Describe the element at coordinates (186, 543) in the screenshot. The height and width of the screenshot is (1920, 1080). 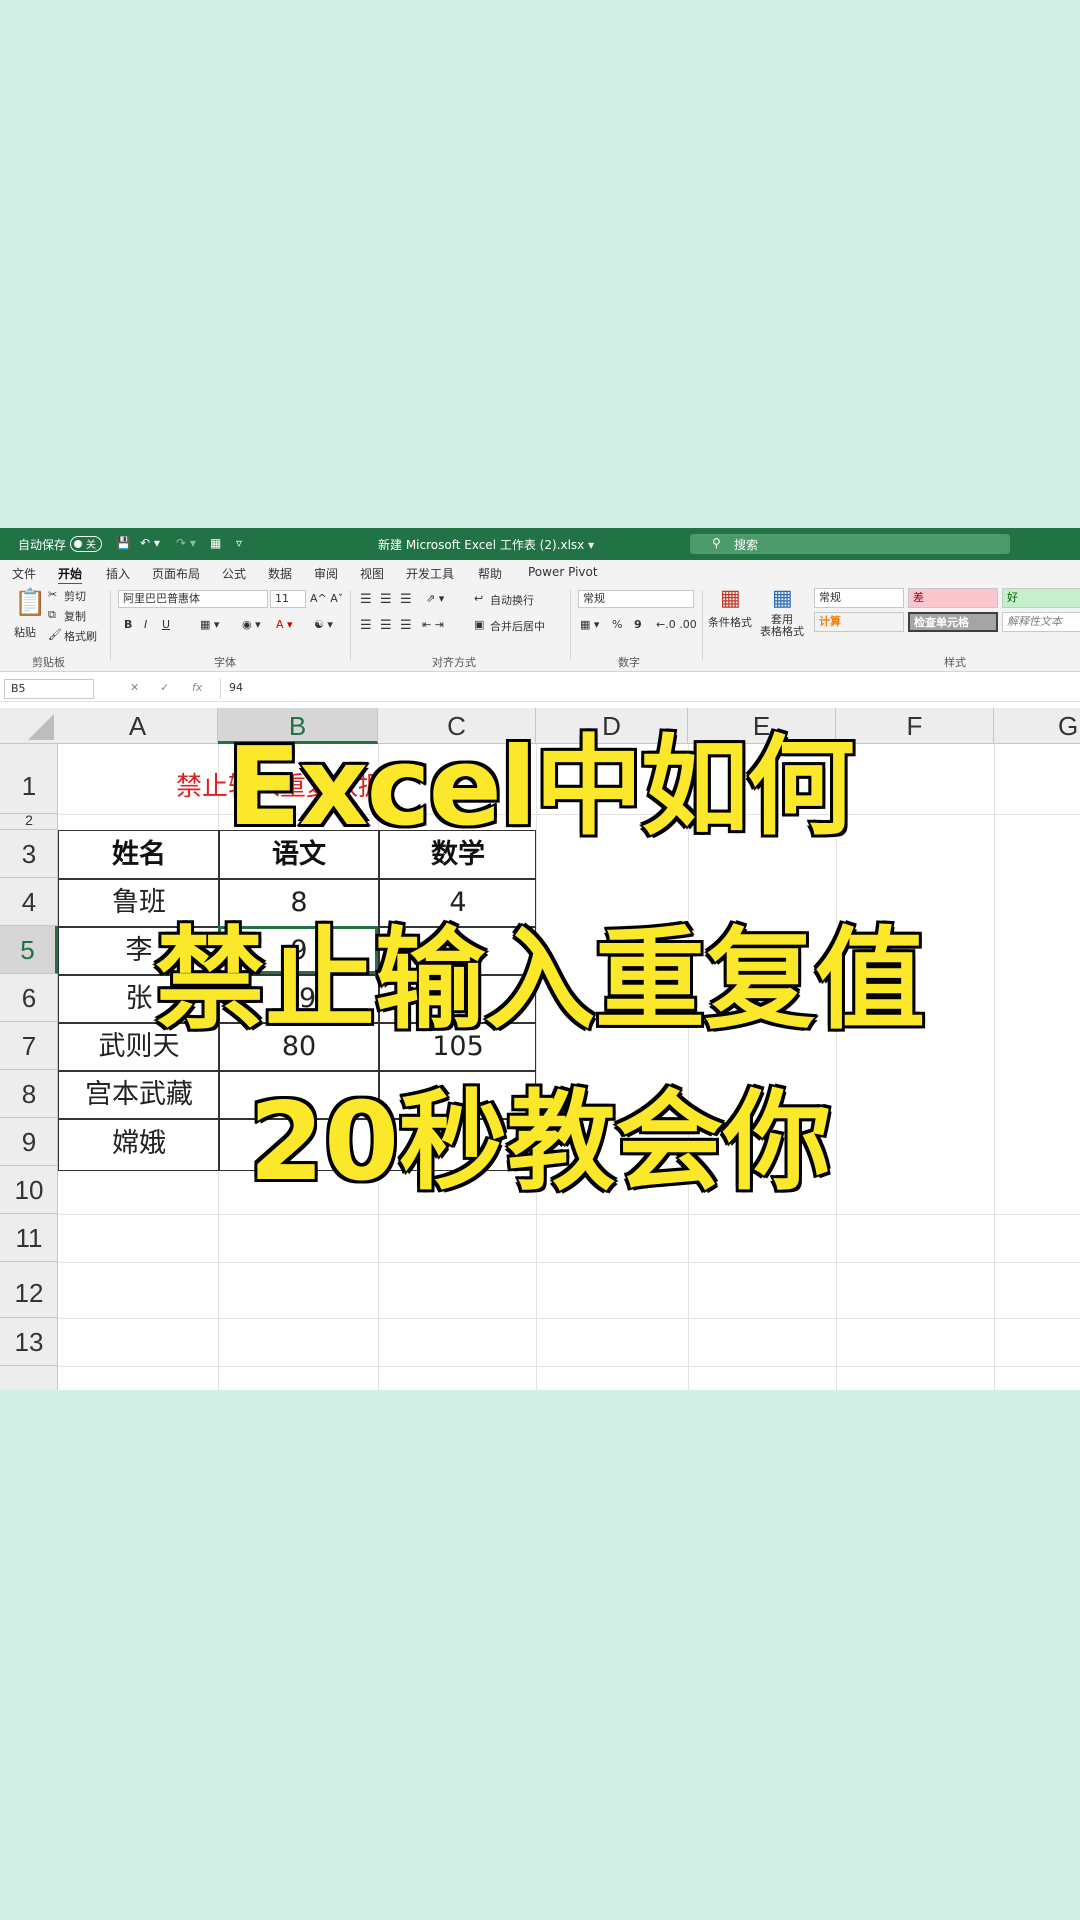
I see `redo-icon: ↷ ▾` at that location.